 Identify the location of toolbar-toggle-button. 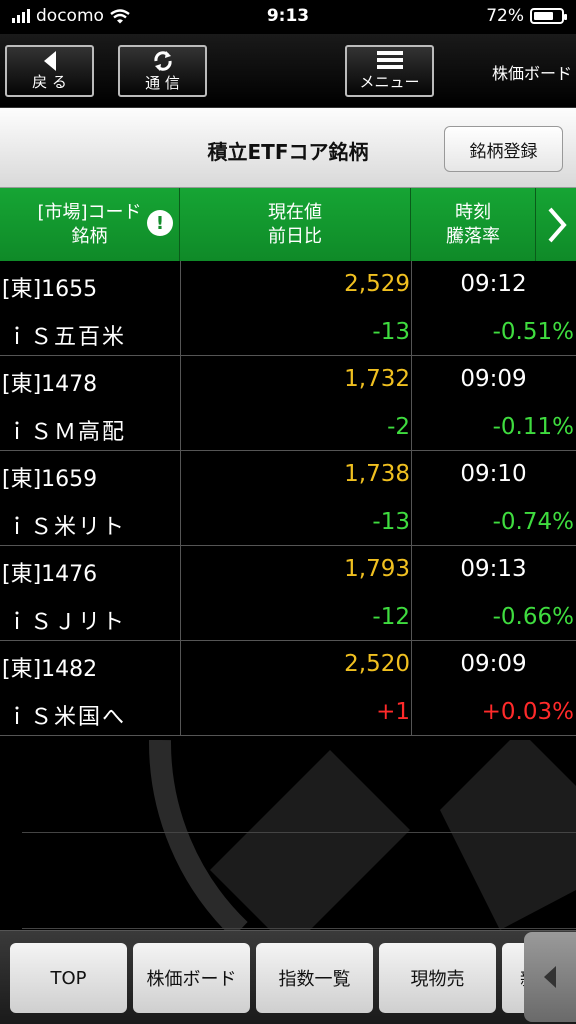
(550, 977).